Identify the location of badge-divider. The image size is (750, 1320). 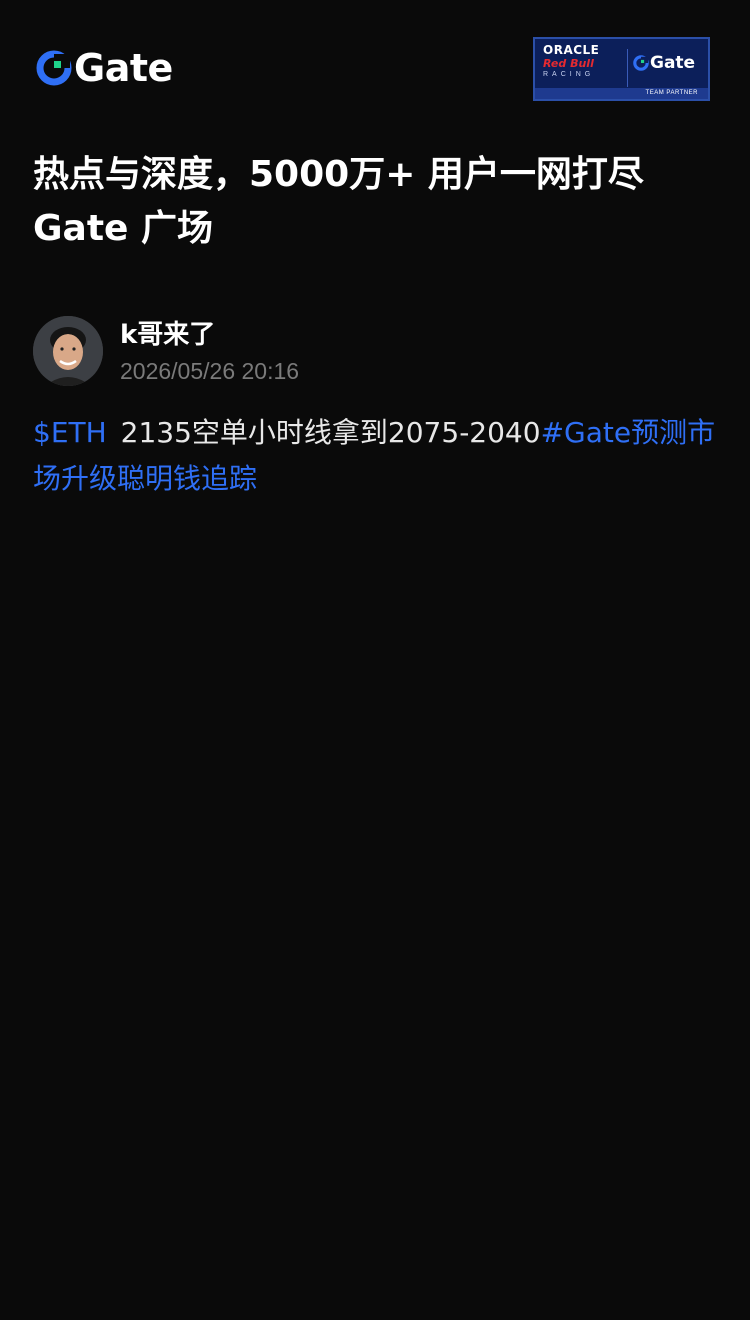
(627, 68).